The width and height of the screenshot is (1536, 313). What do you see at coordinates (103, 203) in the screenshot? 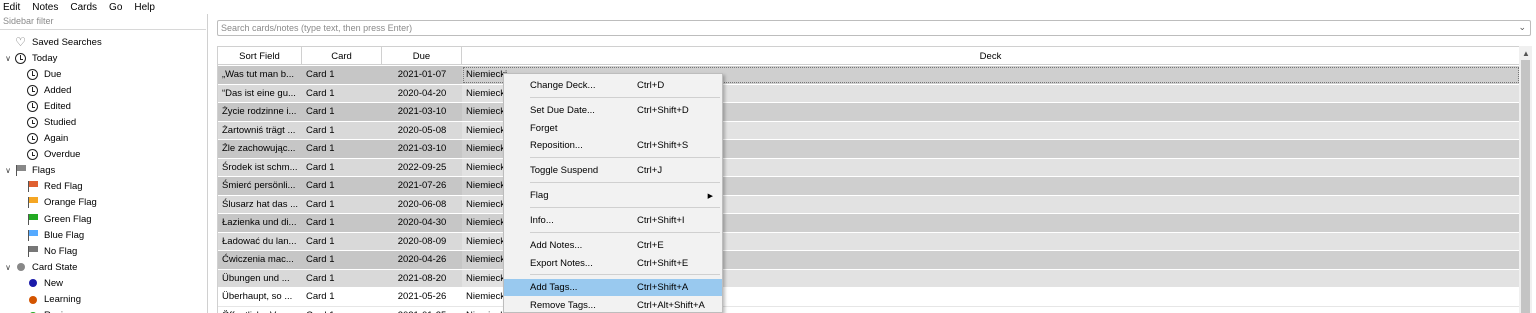
I see `sidebar-item-orange-flag: Orange Flag` at bounding box center [103, 203].